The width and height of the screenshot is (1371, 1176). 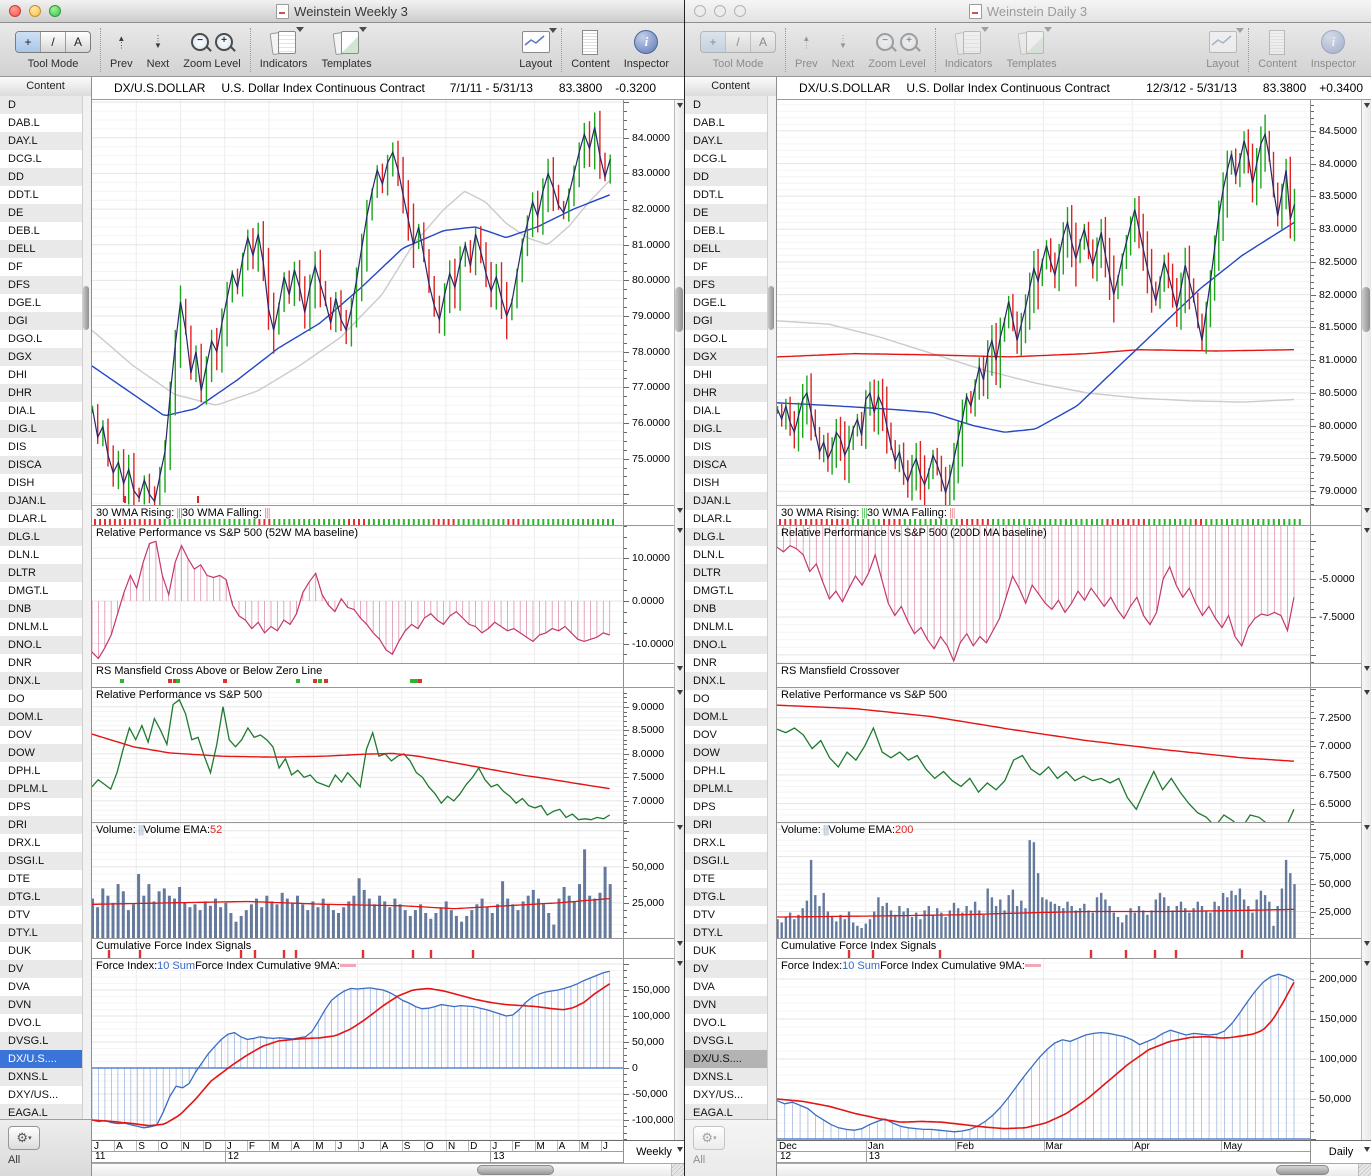 I want to click on list-item: DHI, so click(x=41, y=375).